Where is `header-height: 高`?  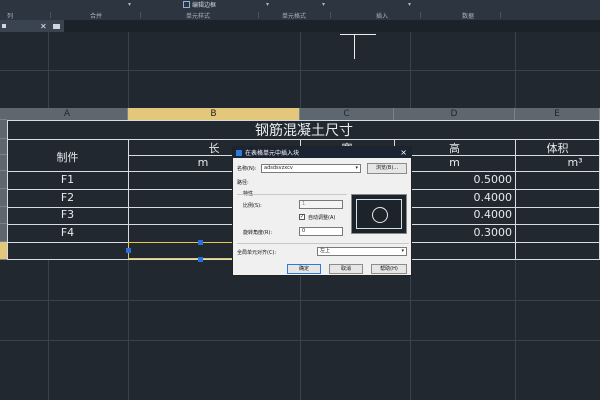 header-height: 高 is located at coordinates (454, 148).